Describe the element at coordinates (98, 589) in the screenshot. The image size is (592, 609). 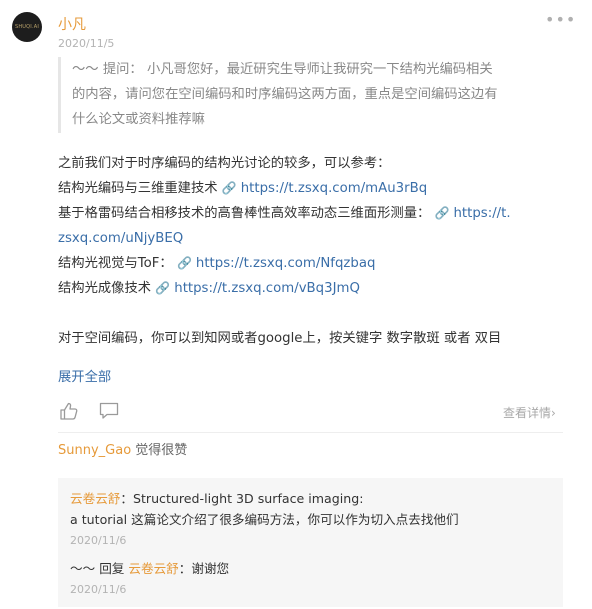
I see `reply-date: 2020/11/6` at that location.